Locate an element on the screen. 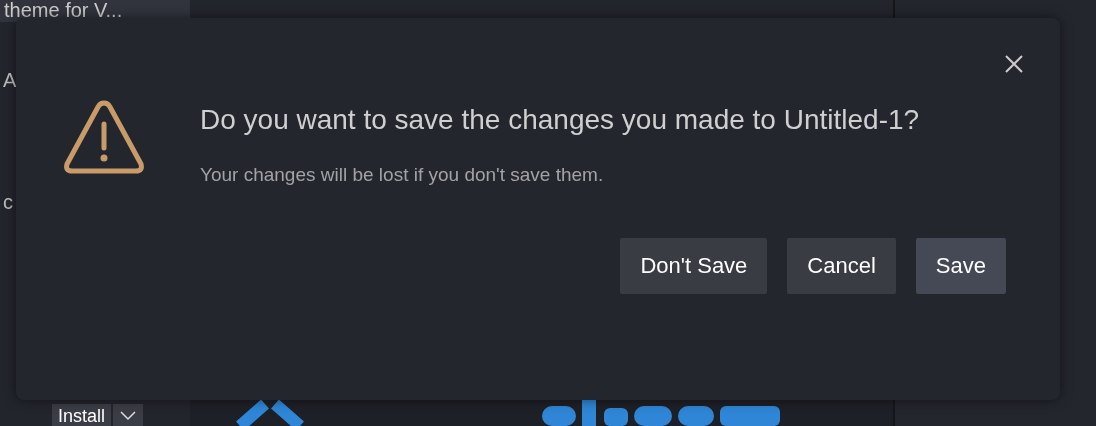 The image size is (1096, 426). close-icon is located at coordinates (1014, 64).